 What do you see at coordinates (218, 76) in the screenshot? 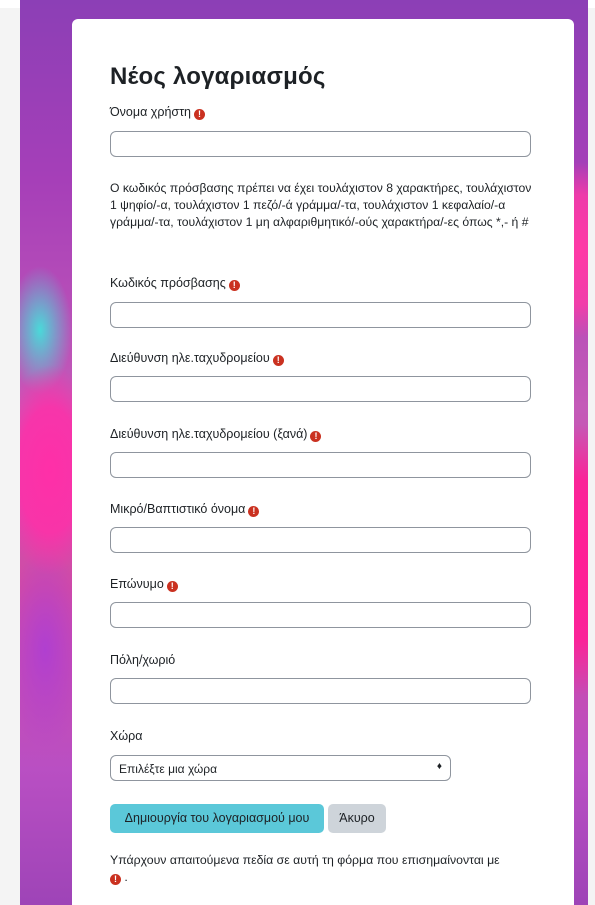
I see `page-title: Νέος λογαριασμός` at bounding box center [218, 76].